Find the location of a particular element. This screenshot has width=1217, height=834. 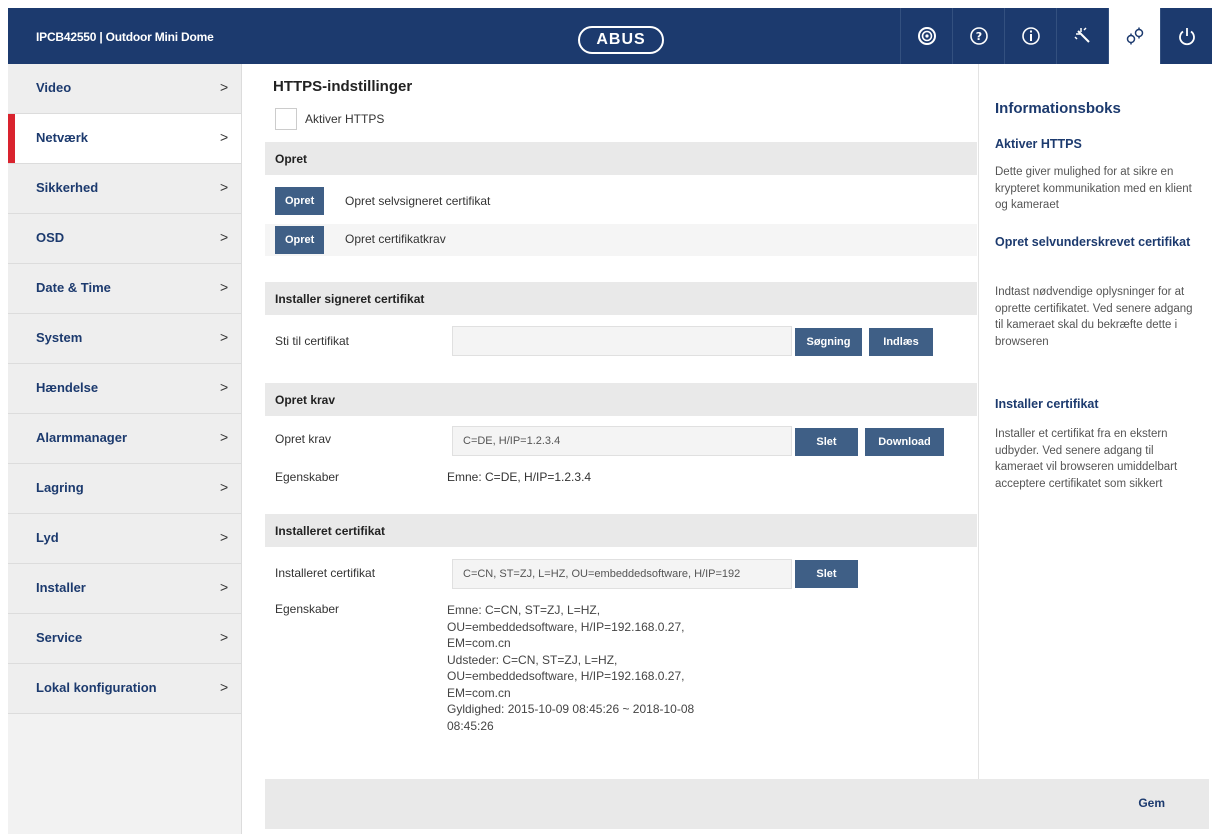

cert-path-input is located at coordinates (622, 341).